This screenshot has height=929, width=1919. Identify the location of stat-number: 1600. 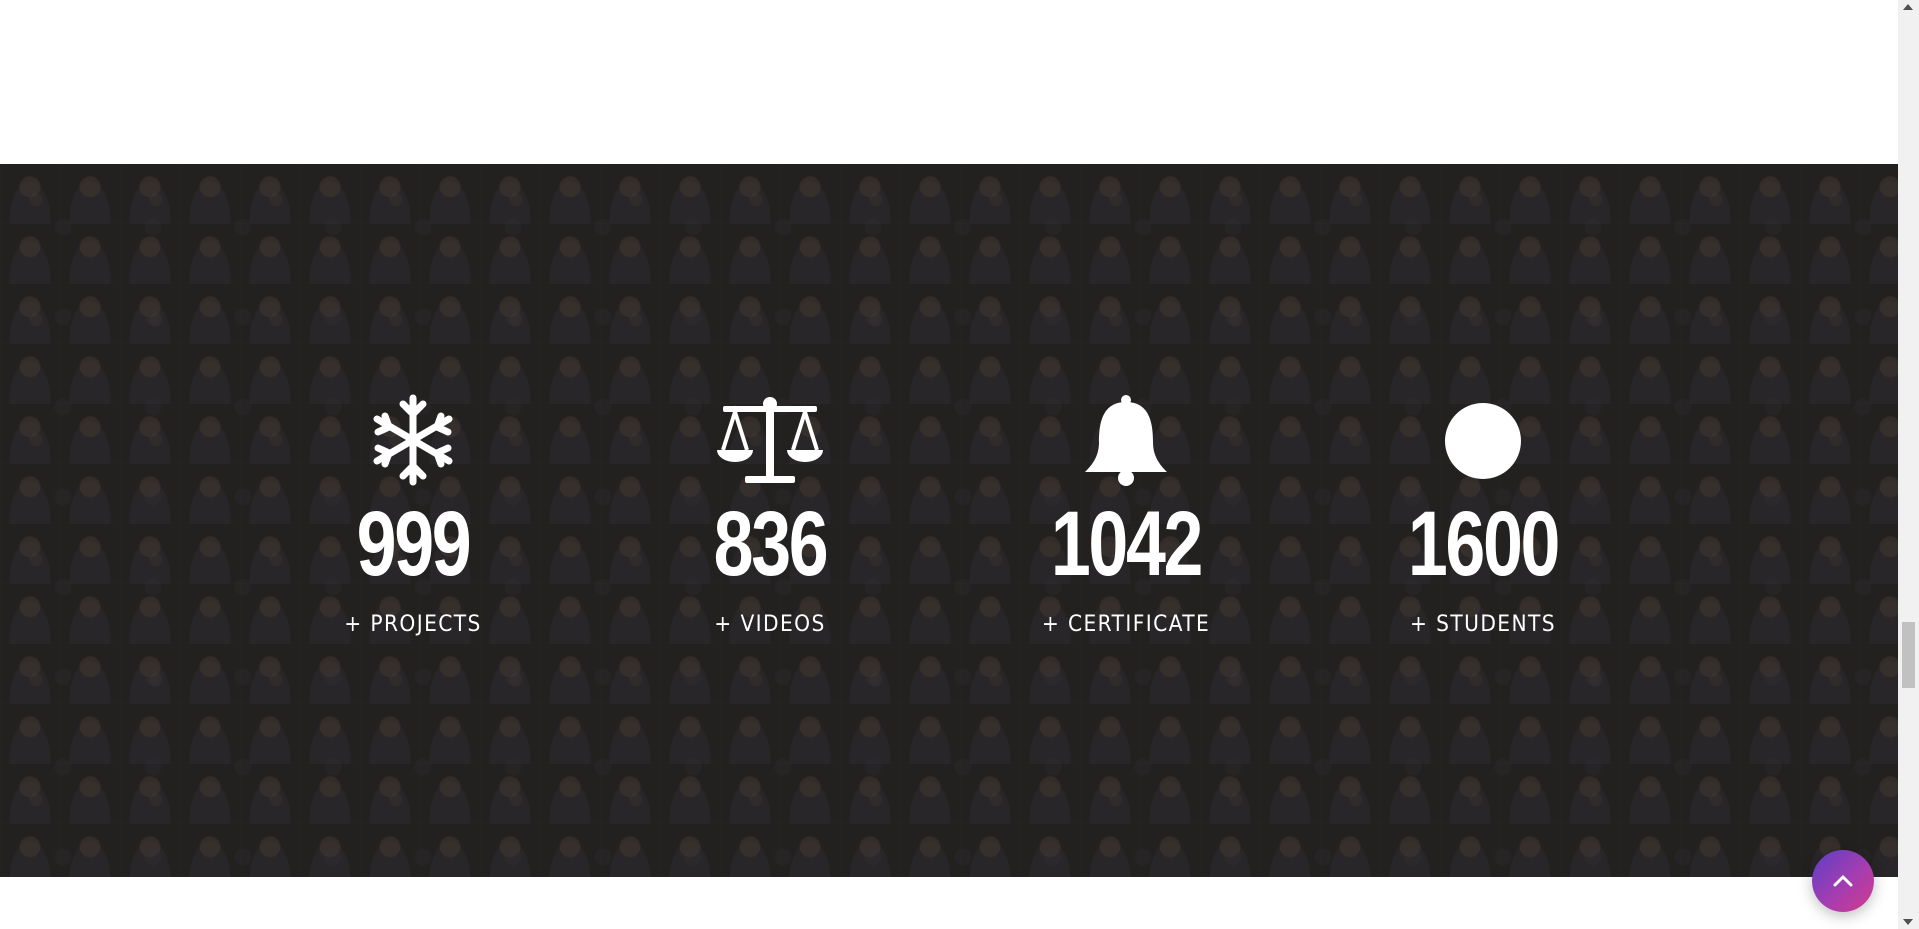
(1484, 544).